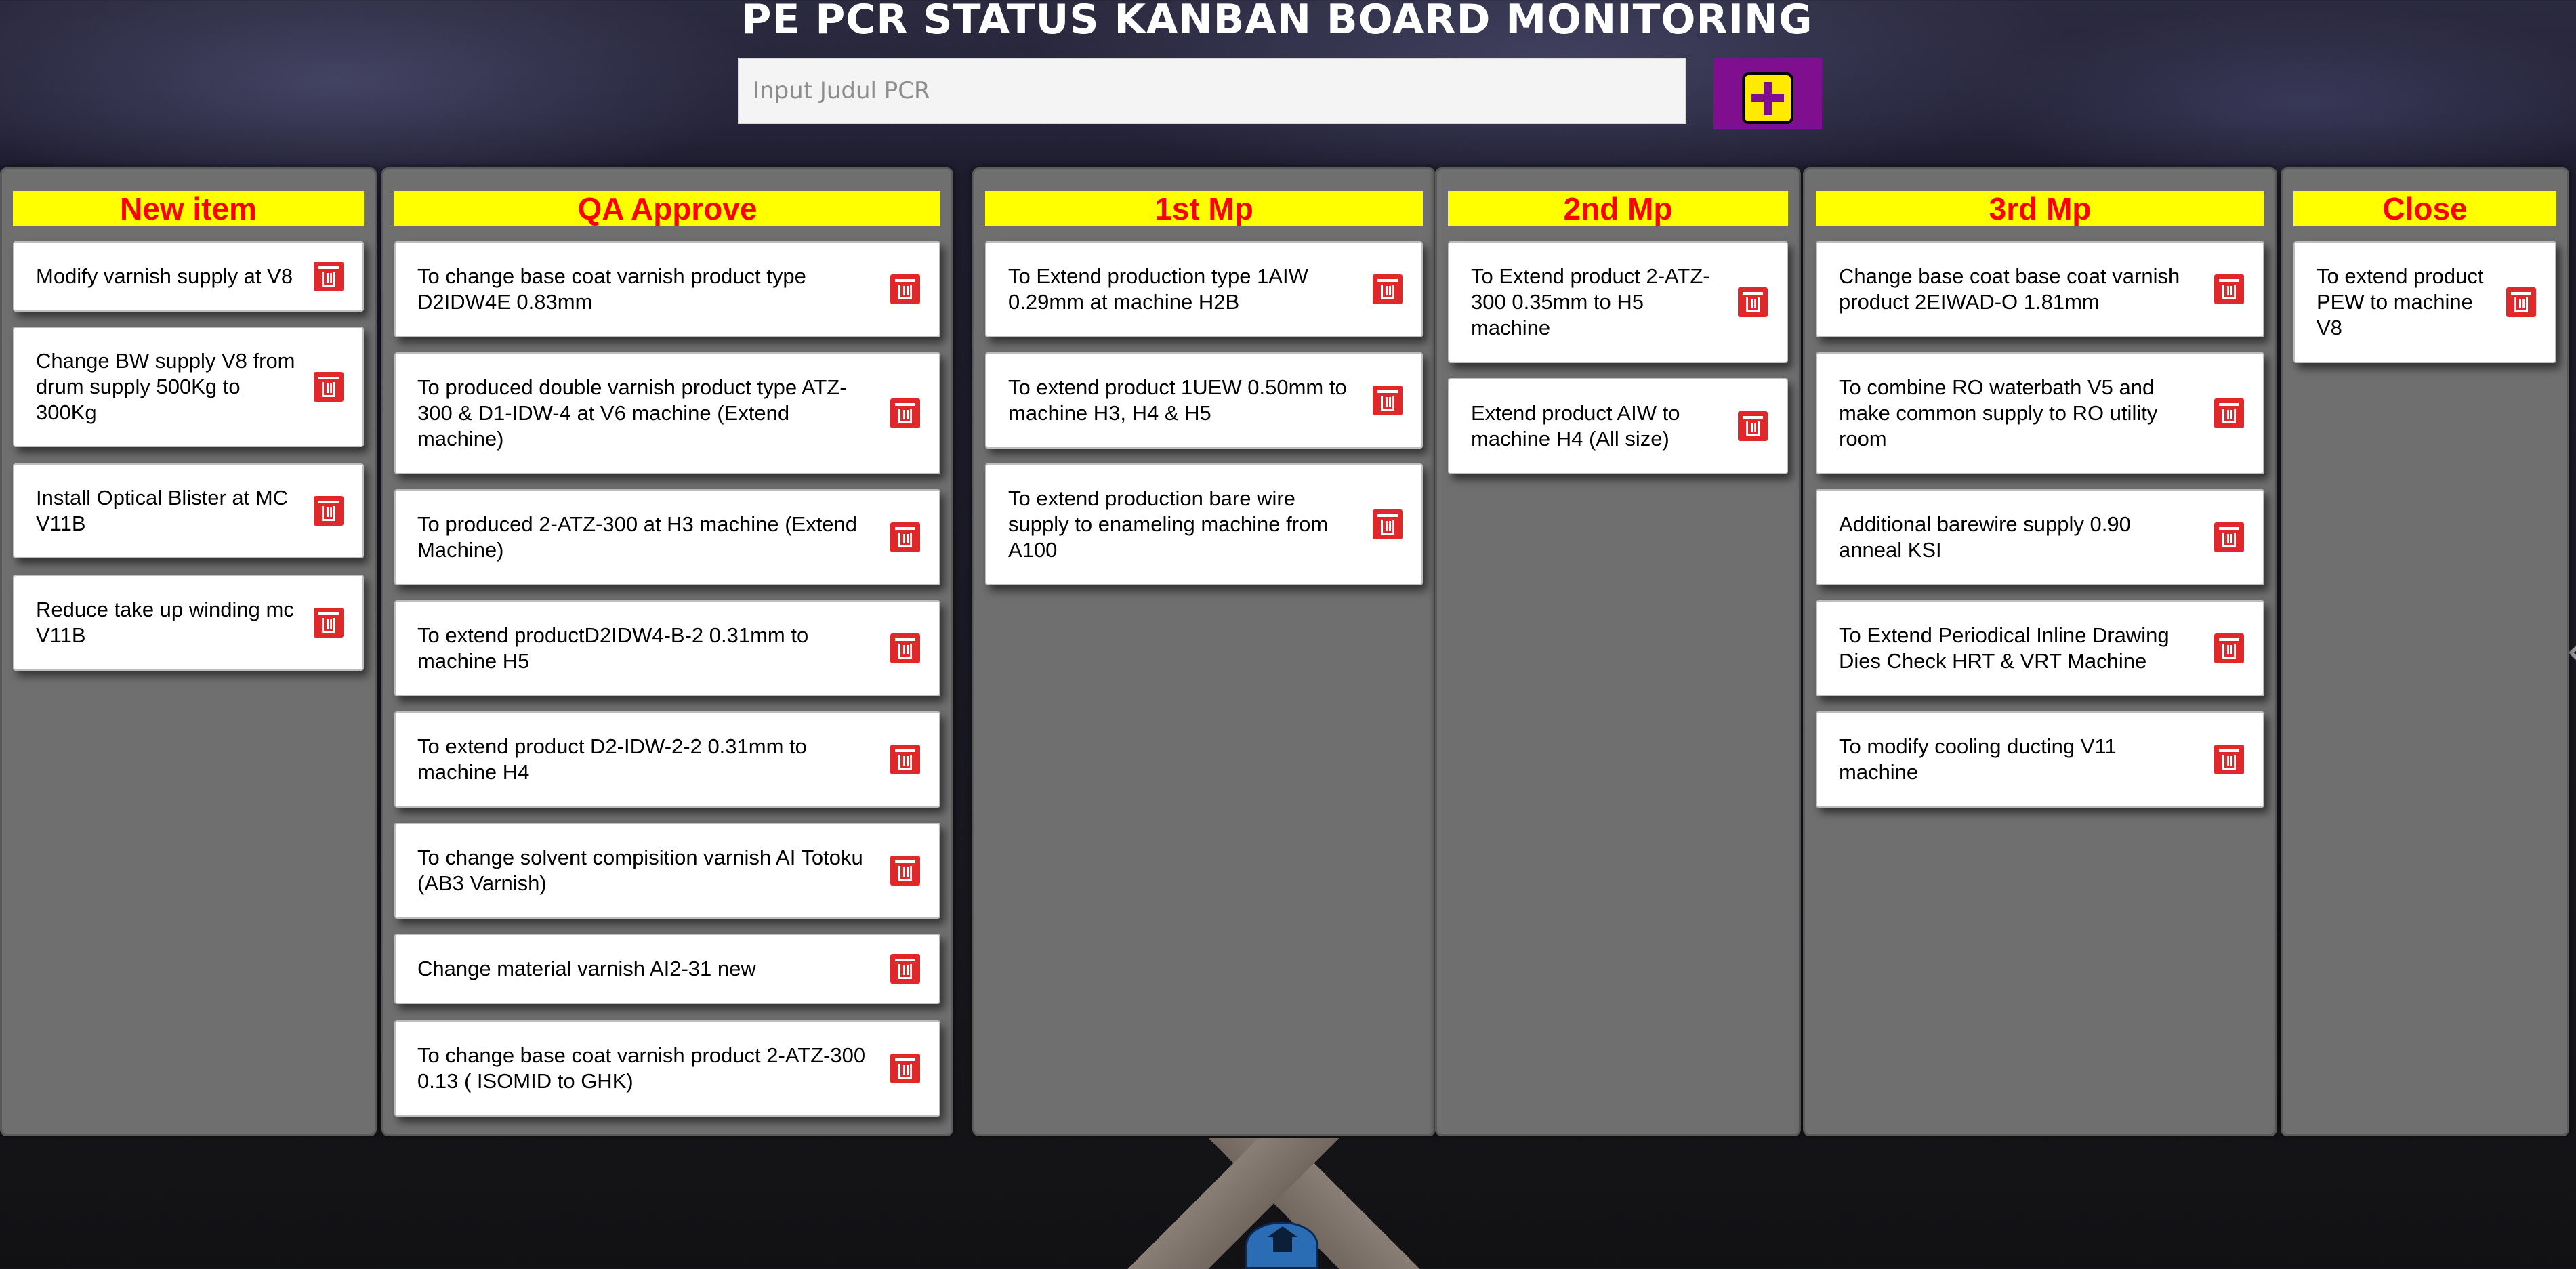  I want to click on add-pcr-button, so click(1767, 93).